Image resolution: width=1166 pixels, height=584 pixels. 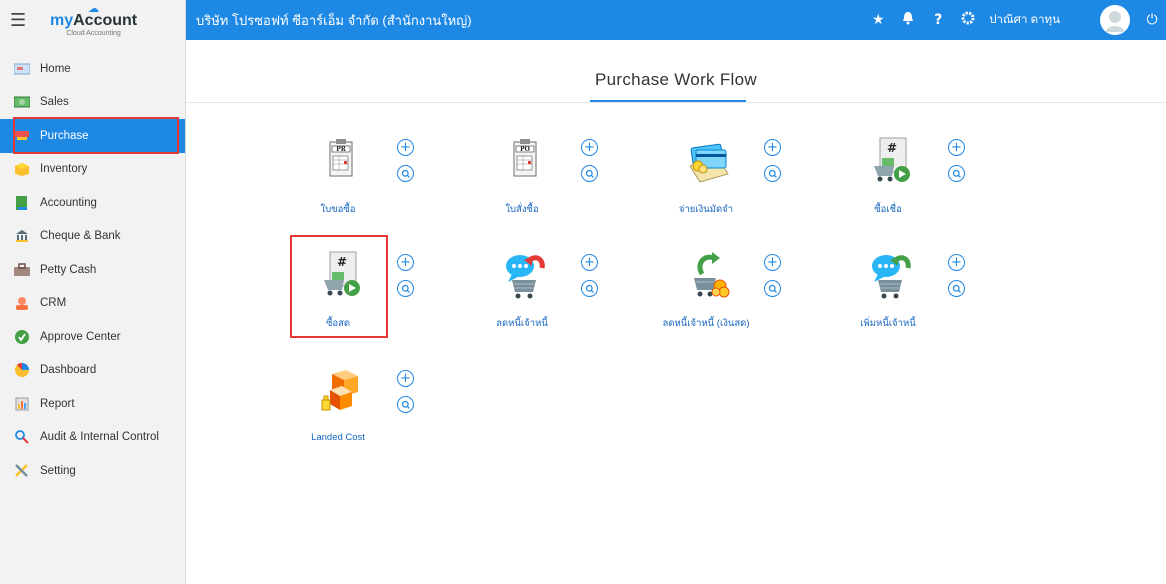 I want to click on approve-icon, so click(x=22, y=336).